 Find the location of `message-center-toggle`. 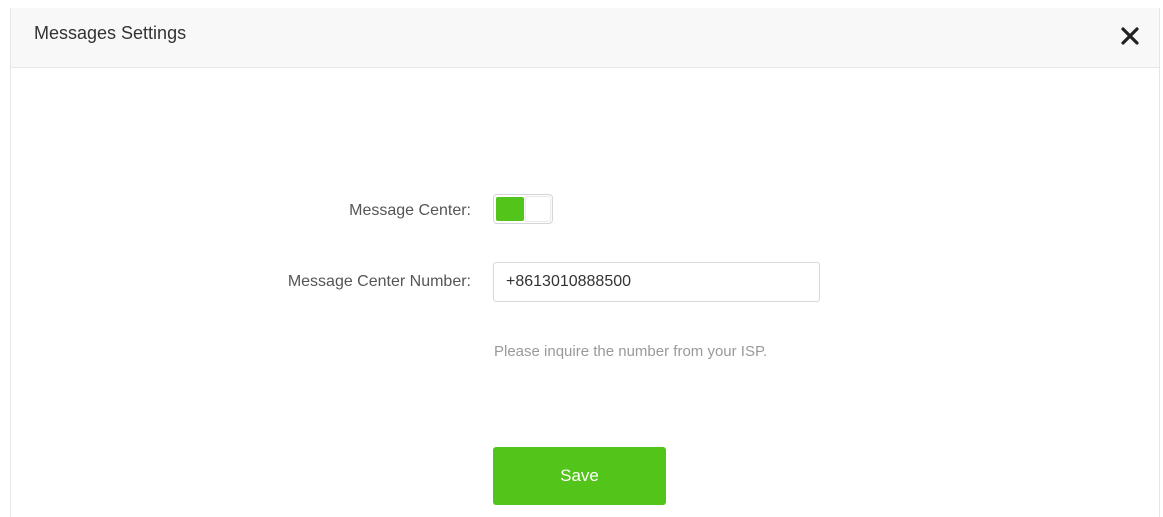

message-center-toggle is located at coordinates (523, 209).